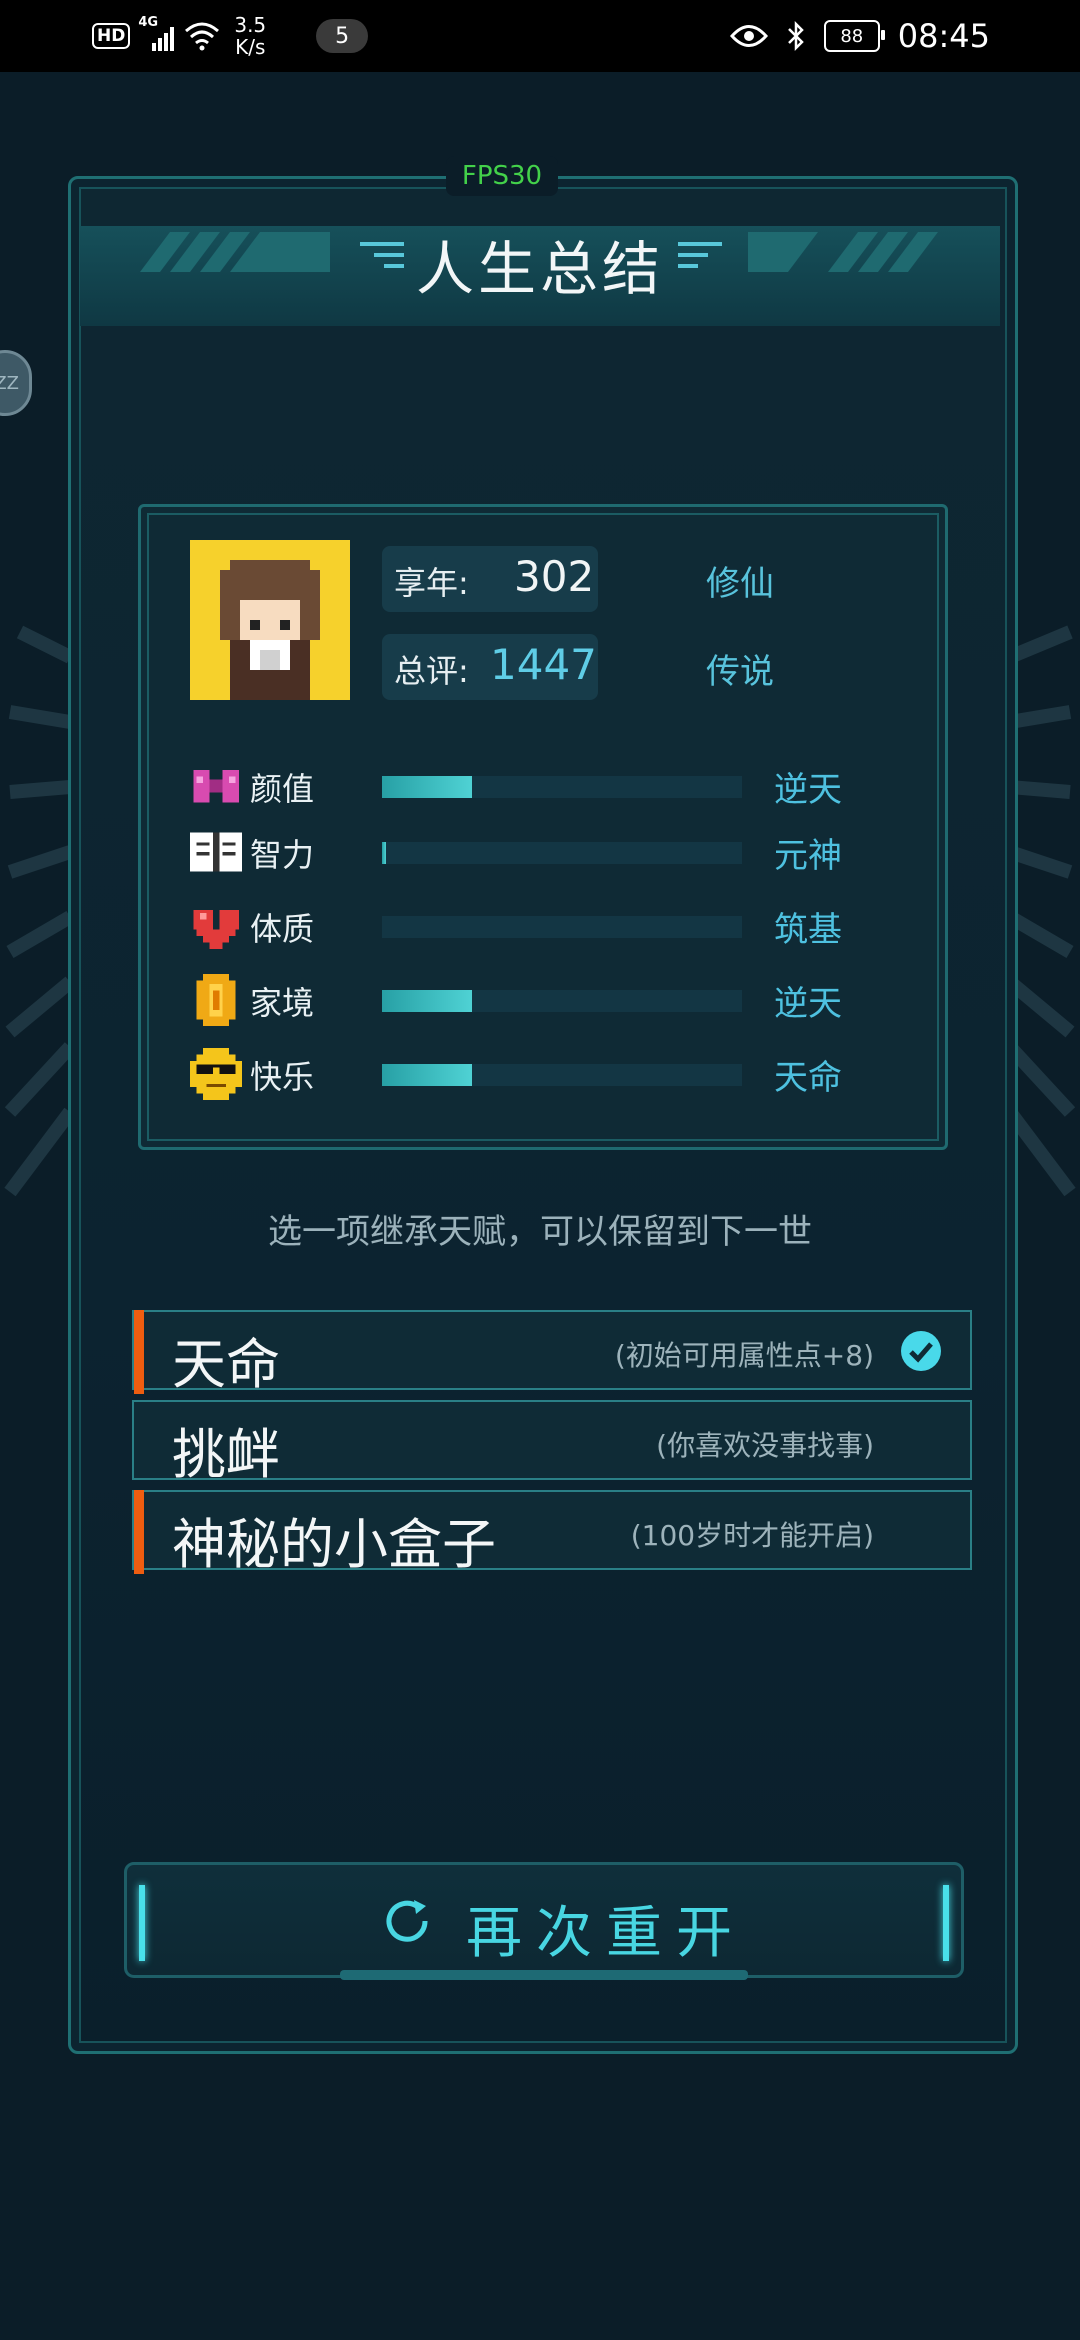 The image size is (1080, 2340). I want to click on attr-bar-happiness, so click(562, 1075).